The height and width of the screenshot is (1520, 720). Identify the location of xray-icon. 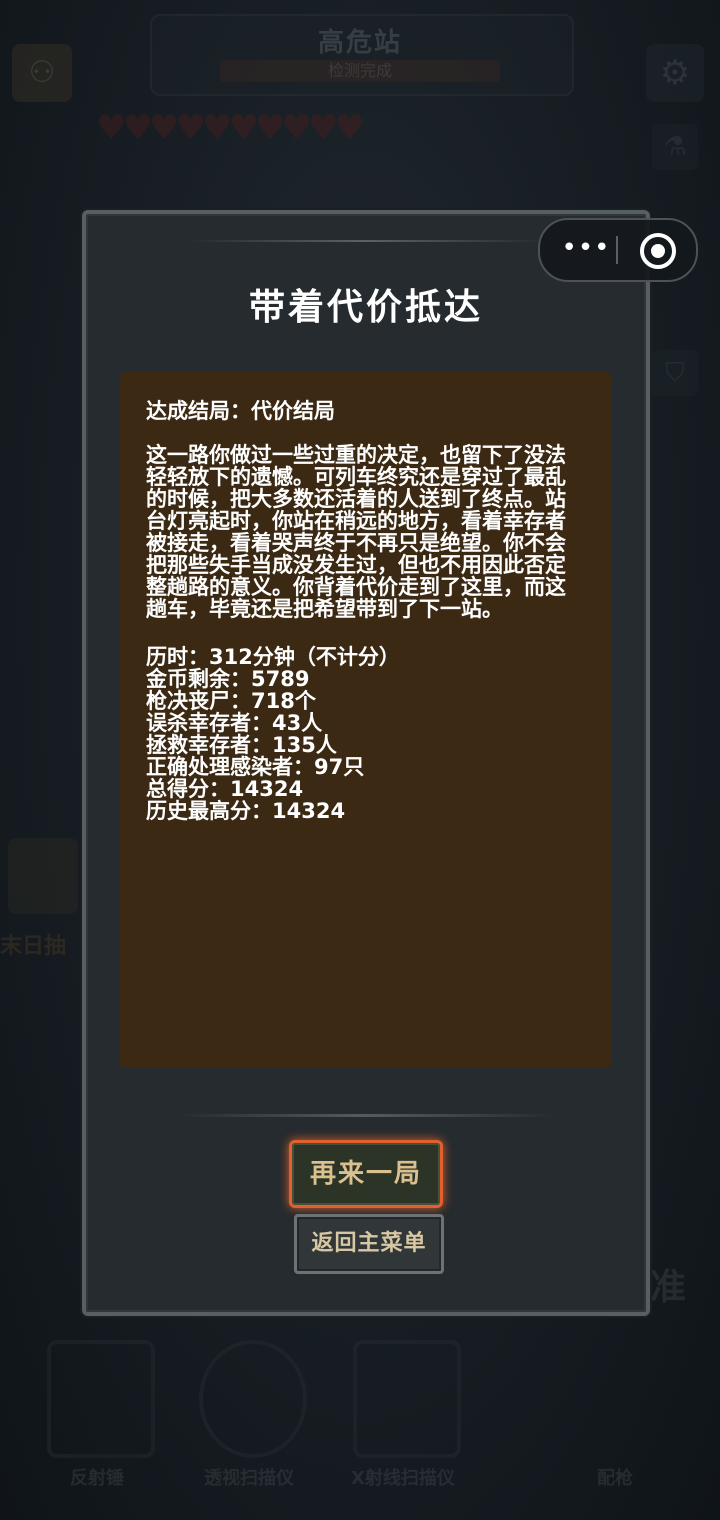
(407, 1399).